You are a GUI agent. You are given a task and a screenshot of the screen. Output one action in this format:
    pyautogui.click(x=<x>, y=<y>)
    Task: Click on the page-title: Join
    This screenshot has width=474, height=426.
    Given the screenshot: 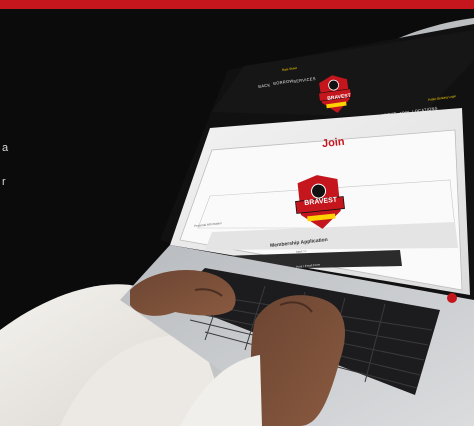 What is the action you would take?
    pyautogui.click(x=333, y=143)
    